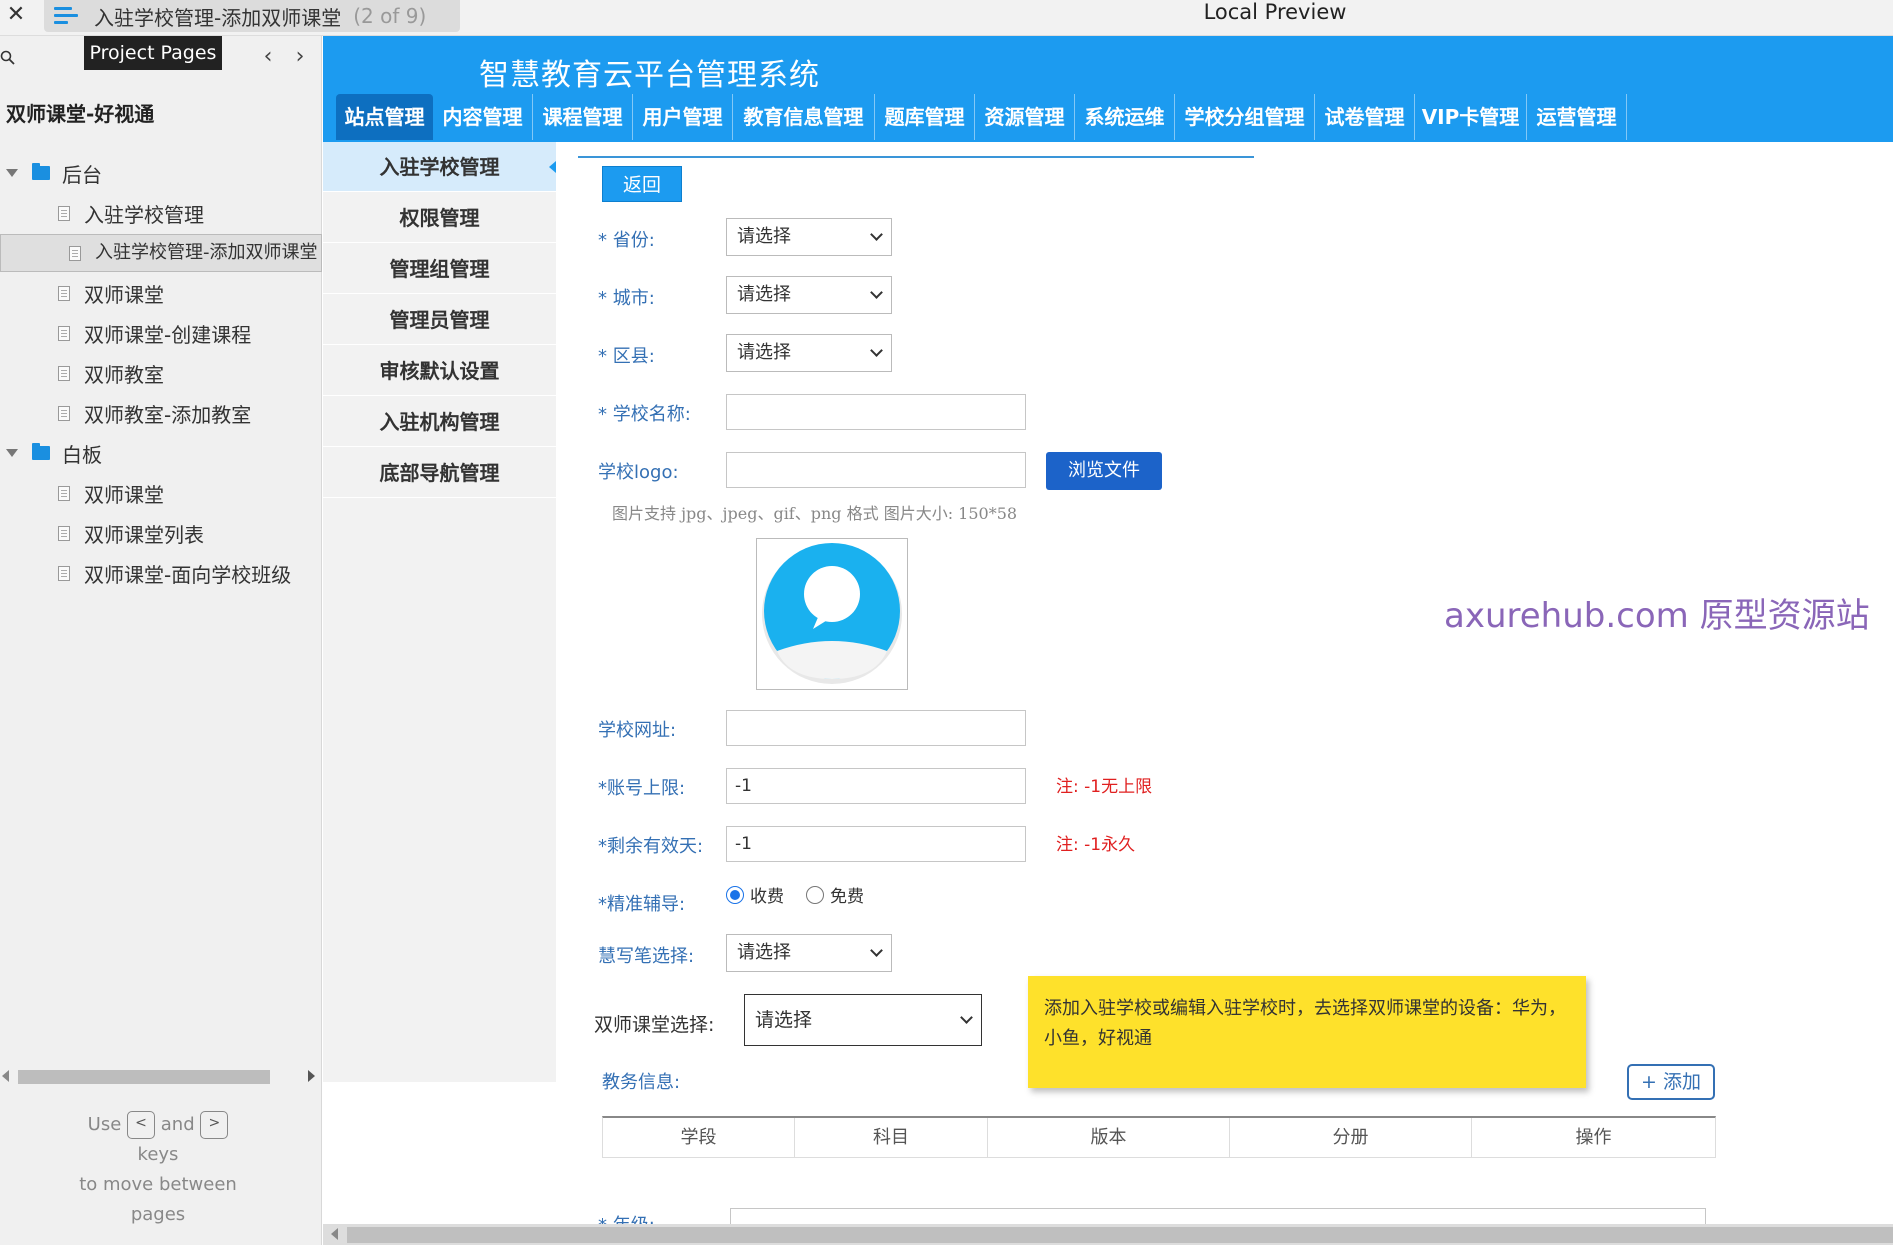 The width and height of the screenshot is (1893, 1245). Describe the element at coordinates (1245, 117) in the screenshot. I see `tab-school-groups: 学校分组管理` at that location.